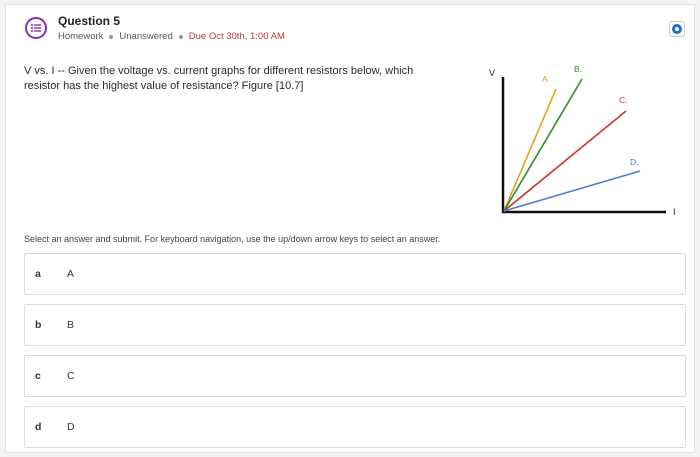 Image resolution: width=700 pixels, height=457 pixels. I want to click on option-letter: c, so click(38, 376).